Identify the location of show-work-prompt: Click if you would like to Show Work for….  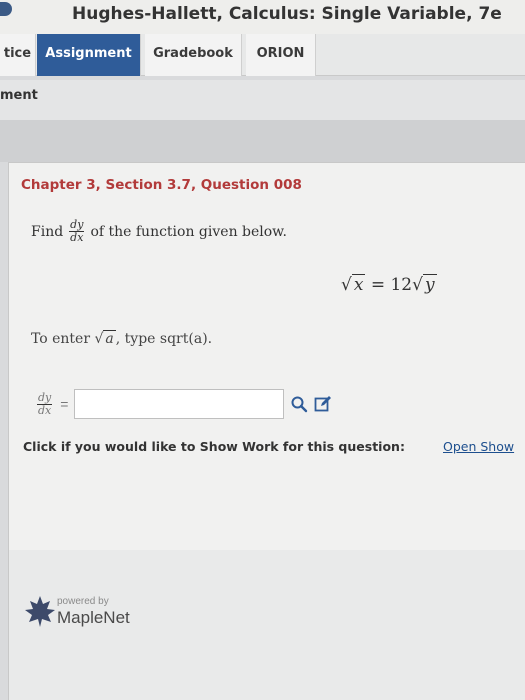
(214, 446).